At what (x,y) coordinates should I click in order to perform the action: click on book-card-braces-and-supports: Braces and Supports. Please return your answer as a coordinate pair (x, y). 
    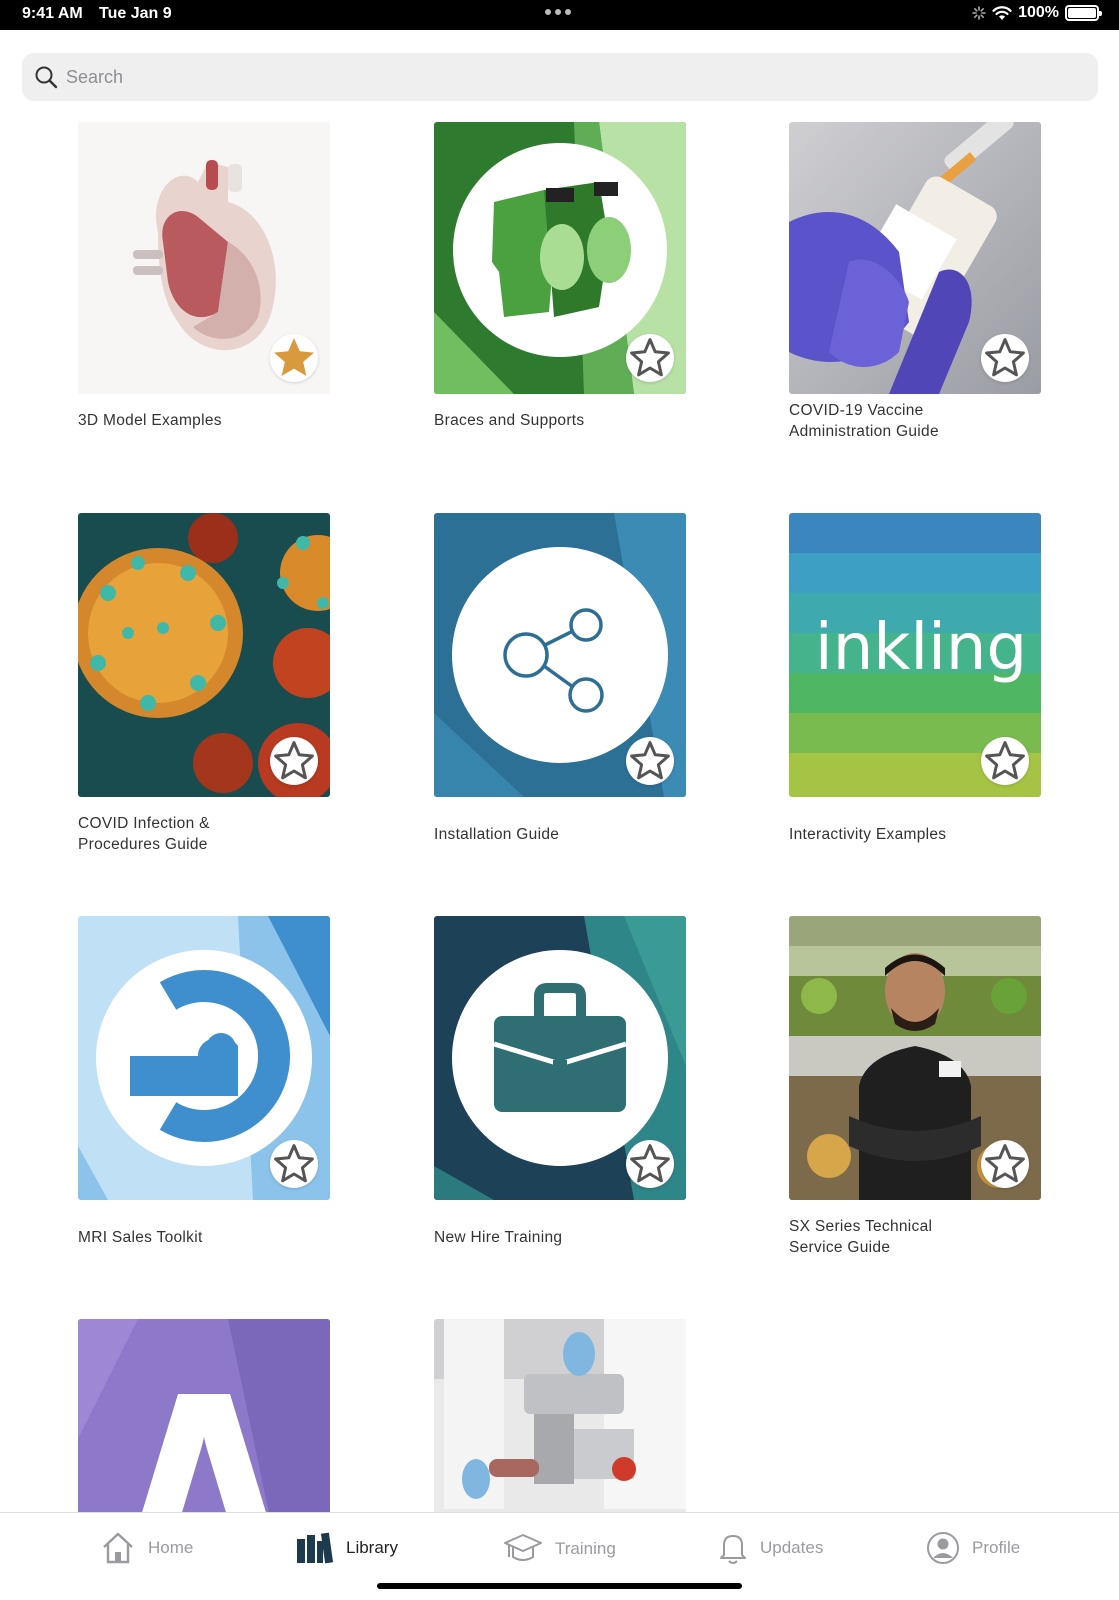
    Looking at the image, I should click on (560, 276).